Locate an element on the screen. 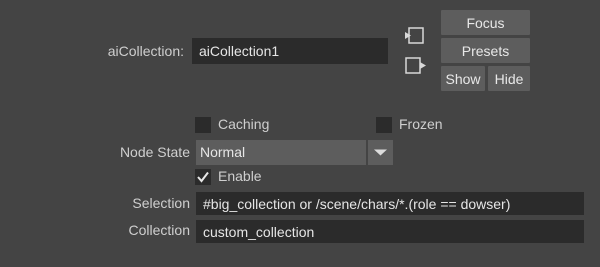  presets-button: Presets is located at coordinates (485, 50).